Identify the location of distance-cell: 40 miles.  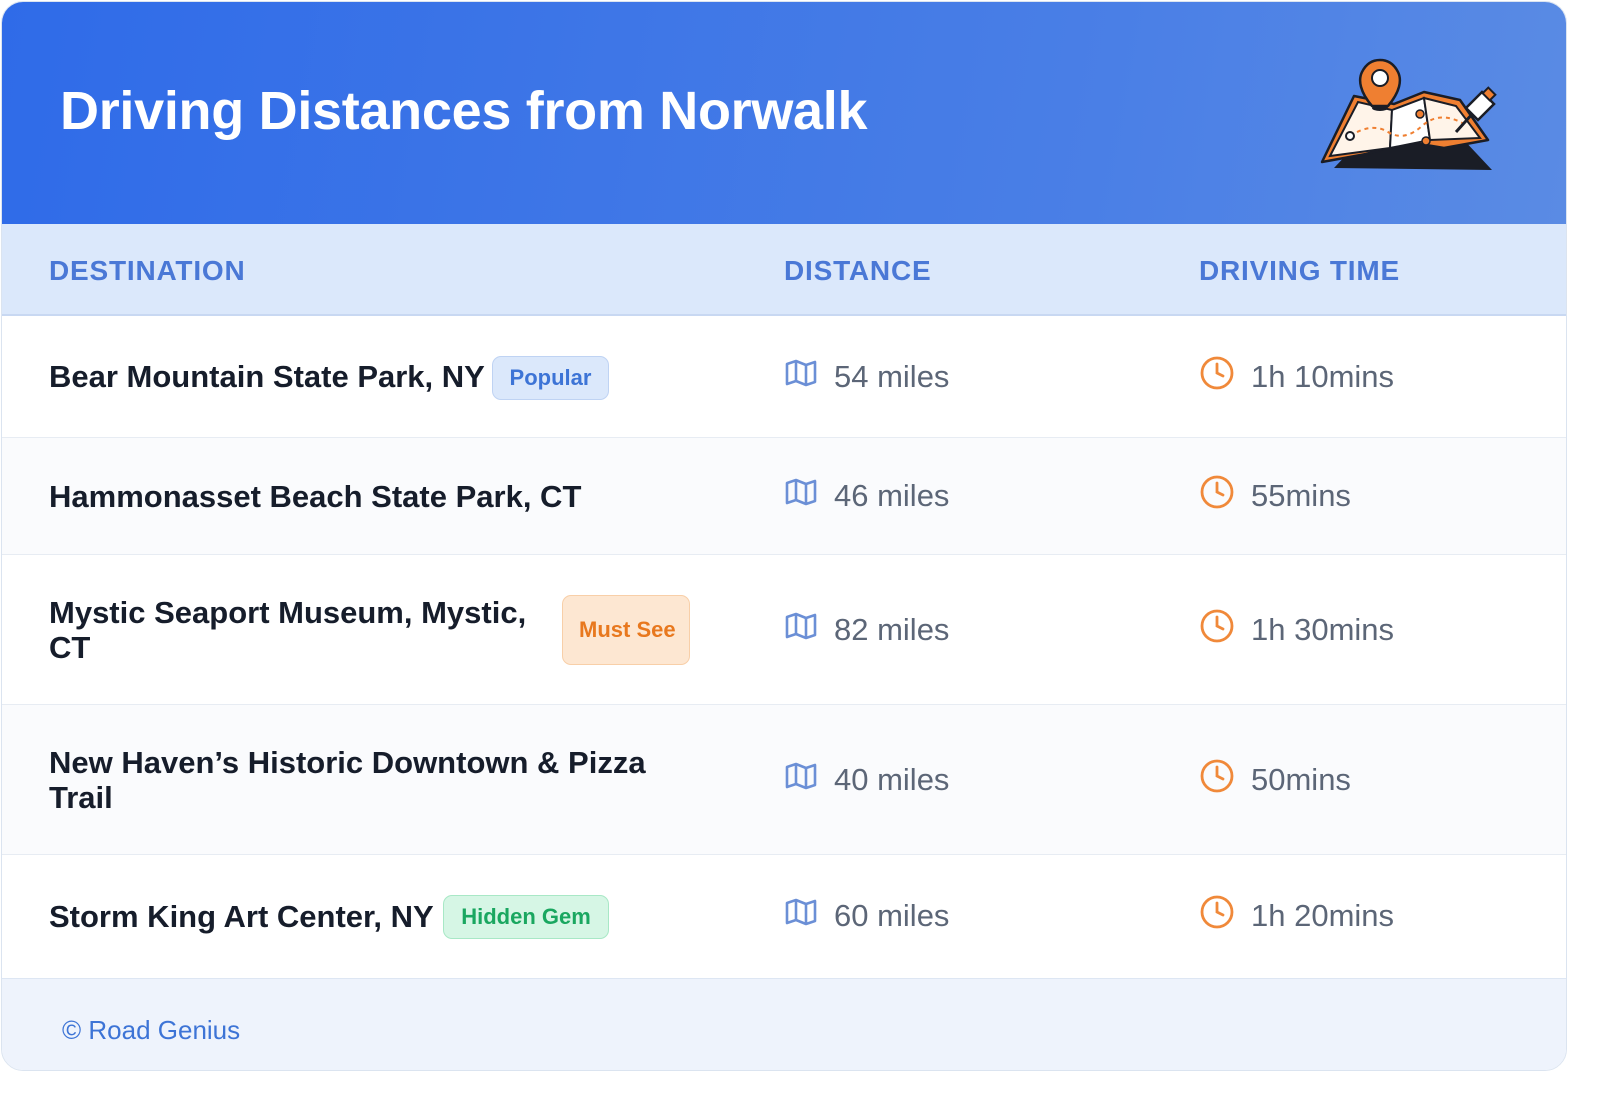
(866, 779).